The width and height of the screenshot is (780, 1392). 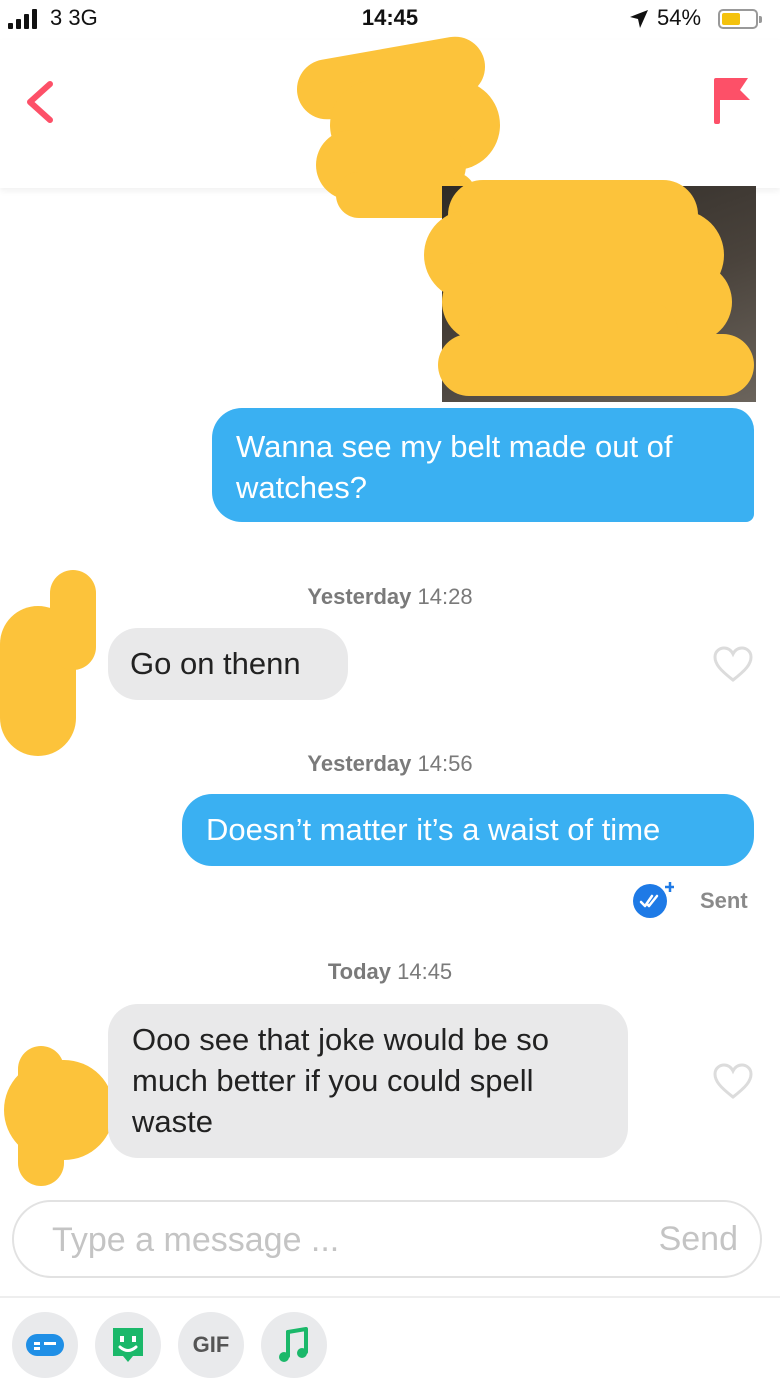 I want to click on message-composer: Send, so click(x=387, y=1239).